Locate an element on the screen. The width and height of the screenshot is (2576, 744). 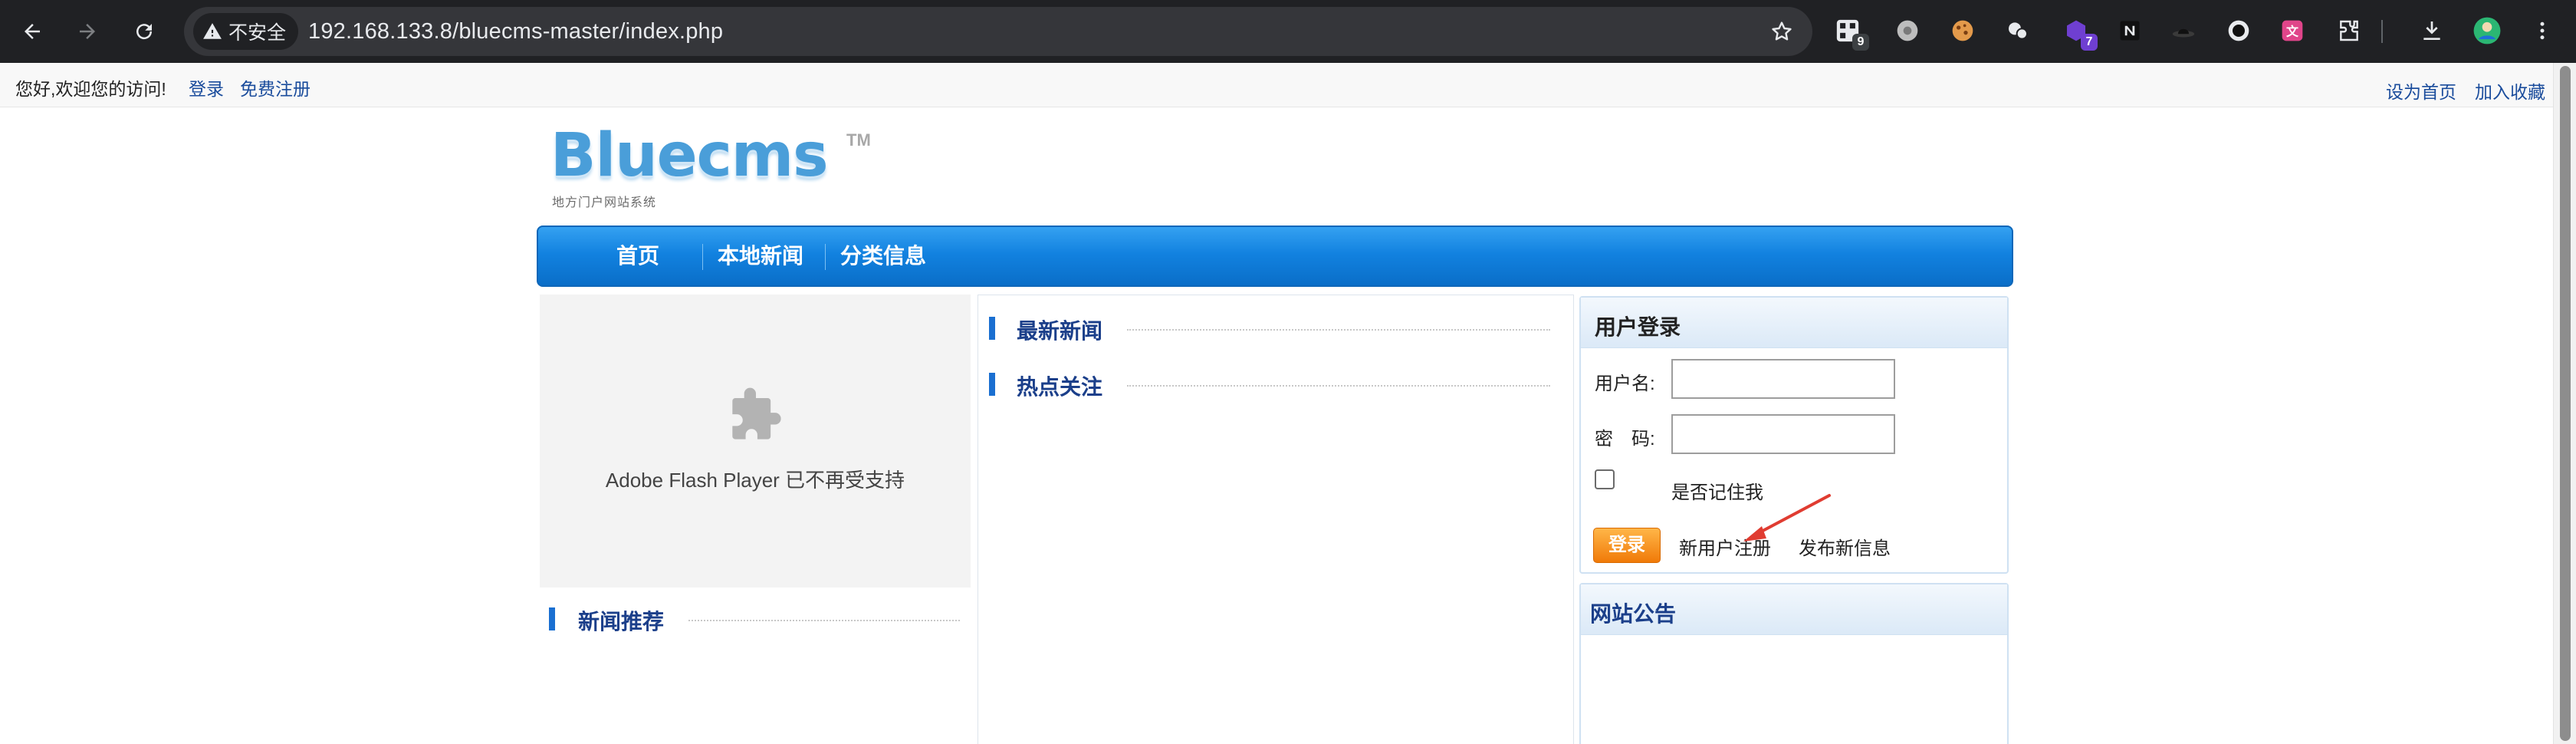
forward-button is located at coordinates (88, 32).